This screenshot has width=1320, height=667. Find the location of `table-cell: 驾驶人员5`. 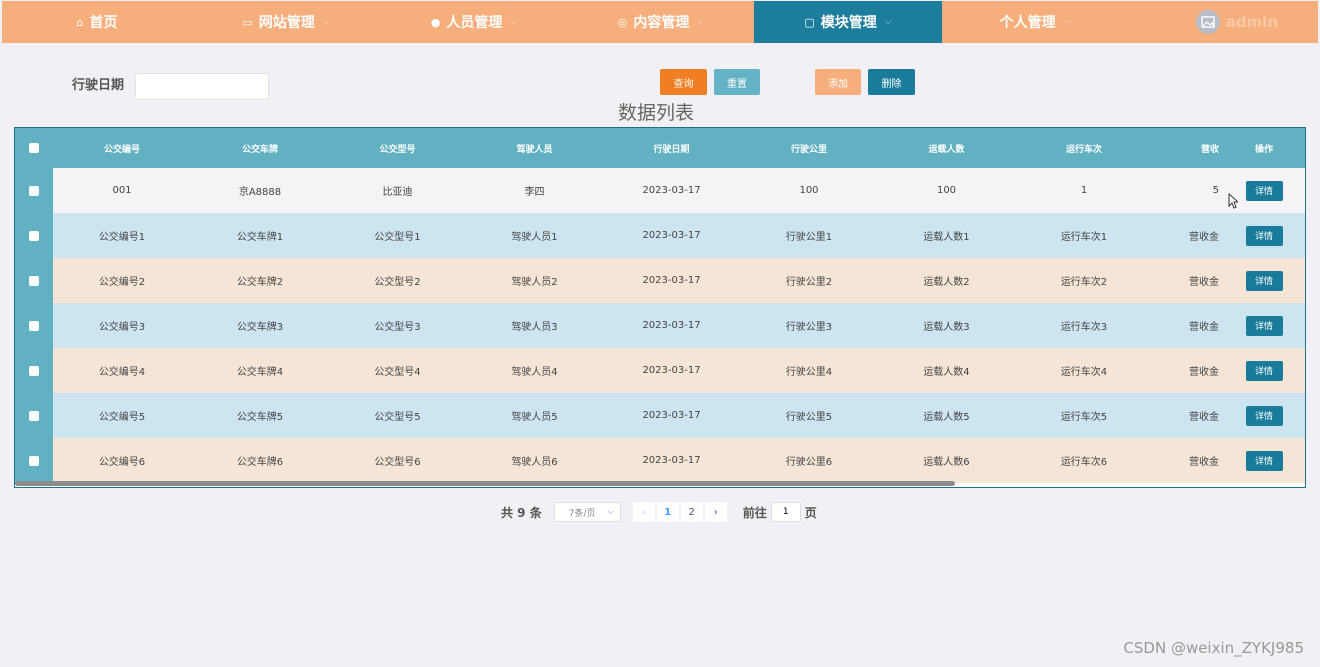

table-cell: 驾驶人员5 is located at coordinates (534, 417).